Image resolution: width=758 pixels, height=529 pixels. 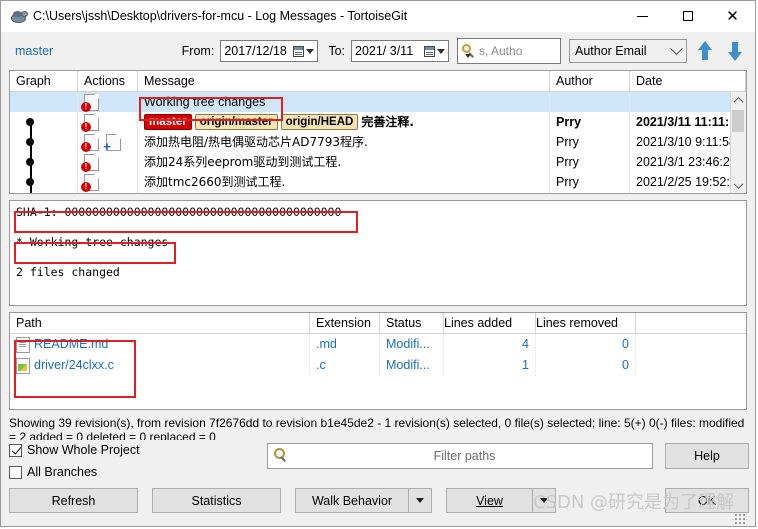 I want to click on commit-message: 添加热电阻/热电偶驱动芯片AD7793程序., so click(x=256, y=142).